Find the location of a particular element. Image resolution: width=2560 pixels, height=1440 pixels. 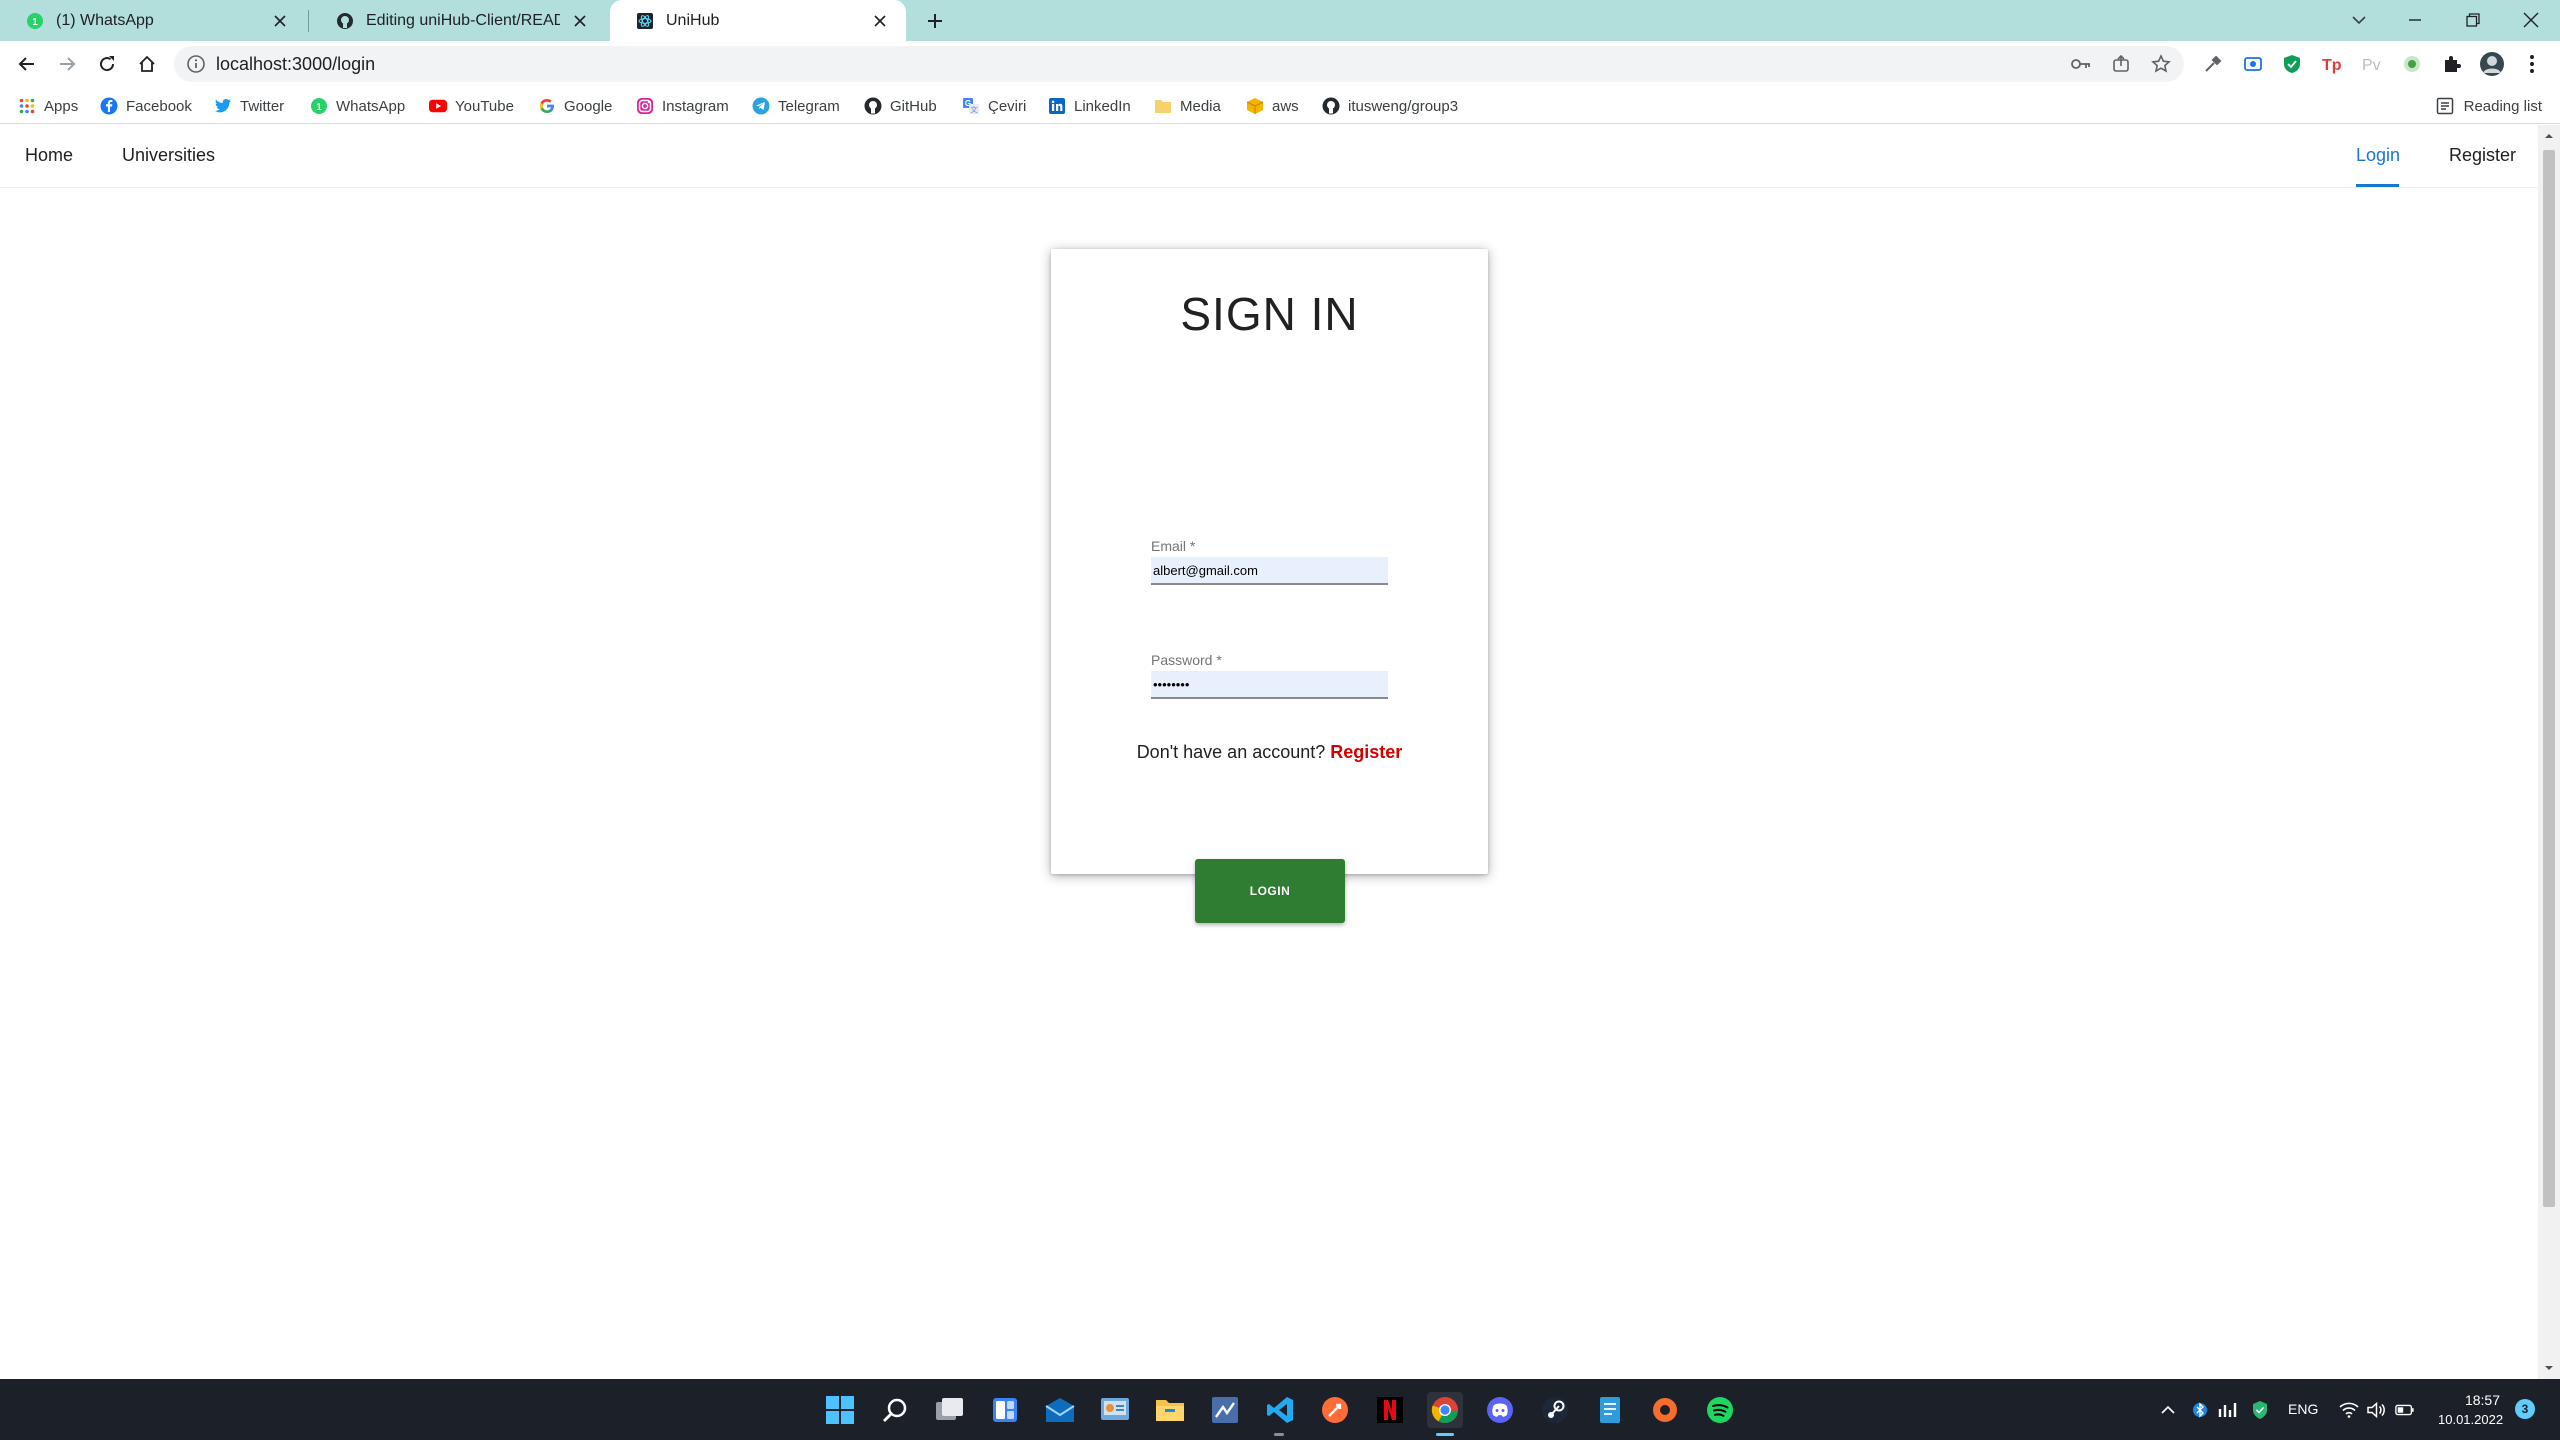

page-scrollbar is located at coordinates (2549, 752).